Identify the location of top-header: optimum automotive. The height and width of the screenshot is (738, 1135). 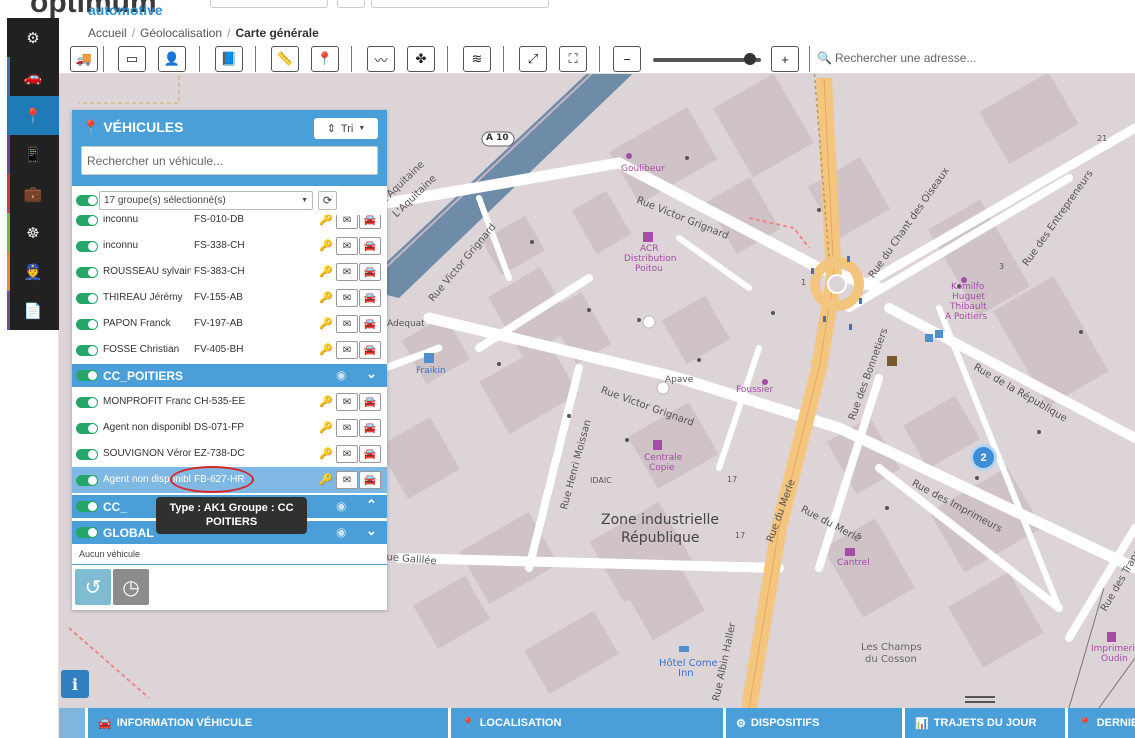
(567, 9).